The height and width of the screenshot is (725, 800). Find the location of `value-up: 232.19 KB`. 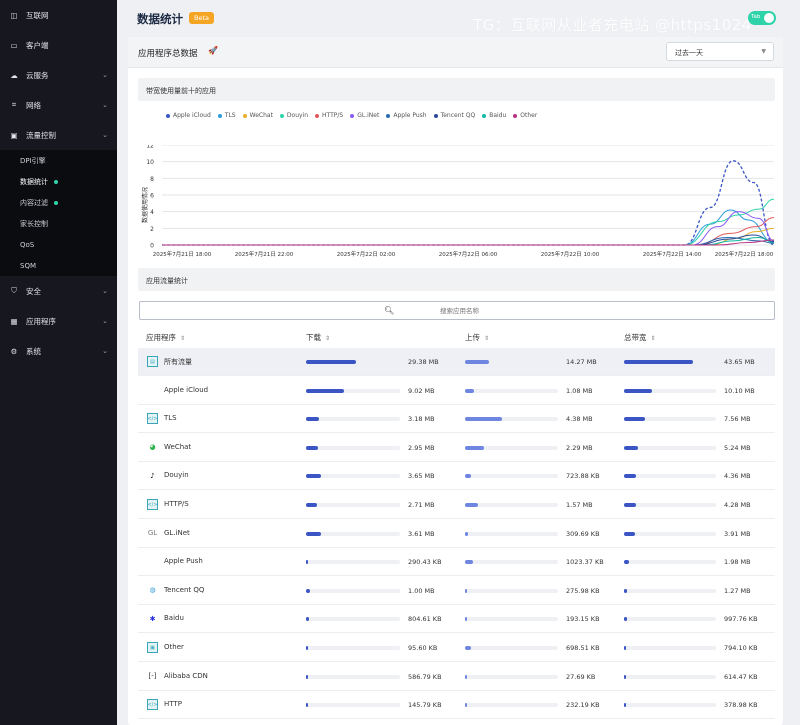

value-up: 232.19 KB is located at coordinates (583, 705).